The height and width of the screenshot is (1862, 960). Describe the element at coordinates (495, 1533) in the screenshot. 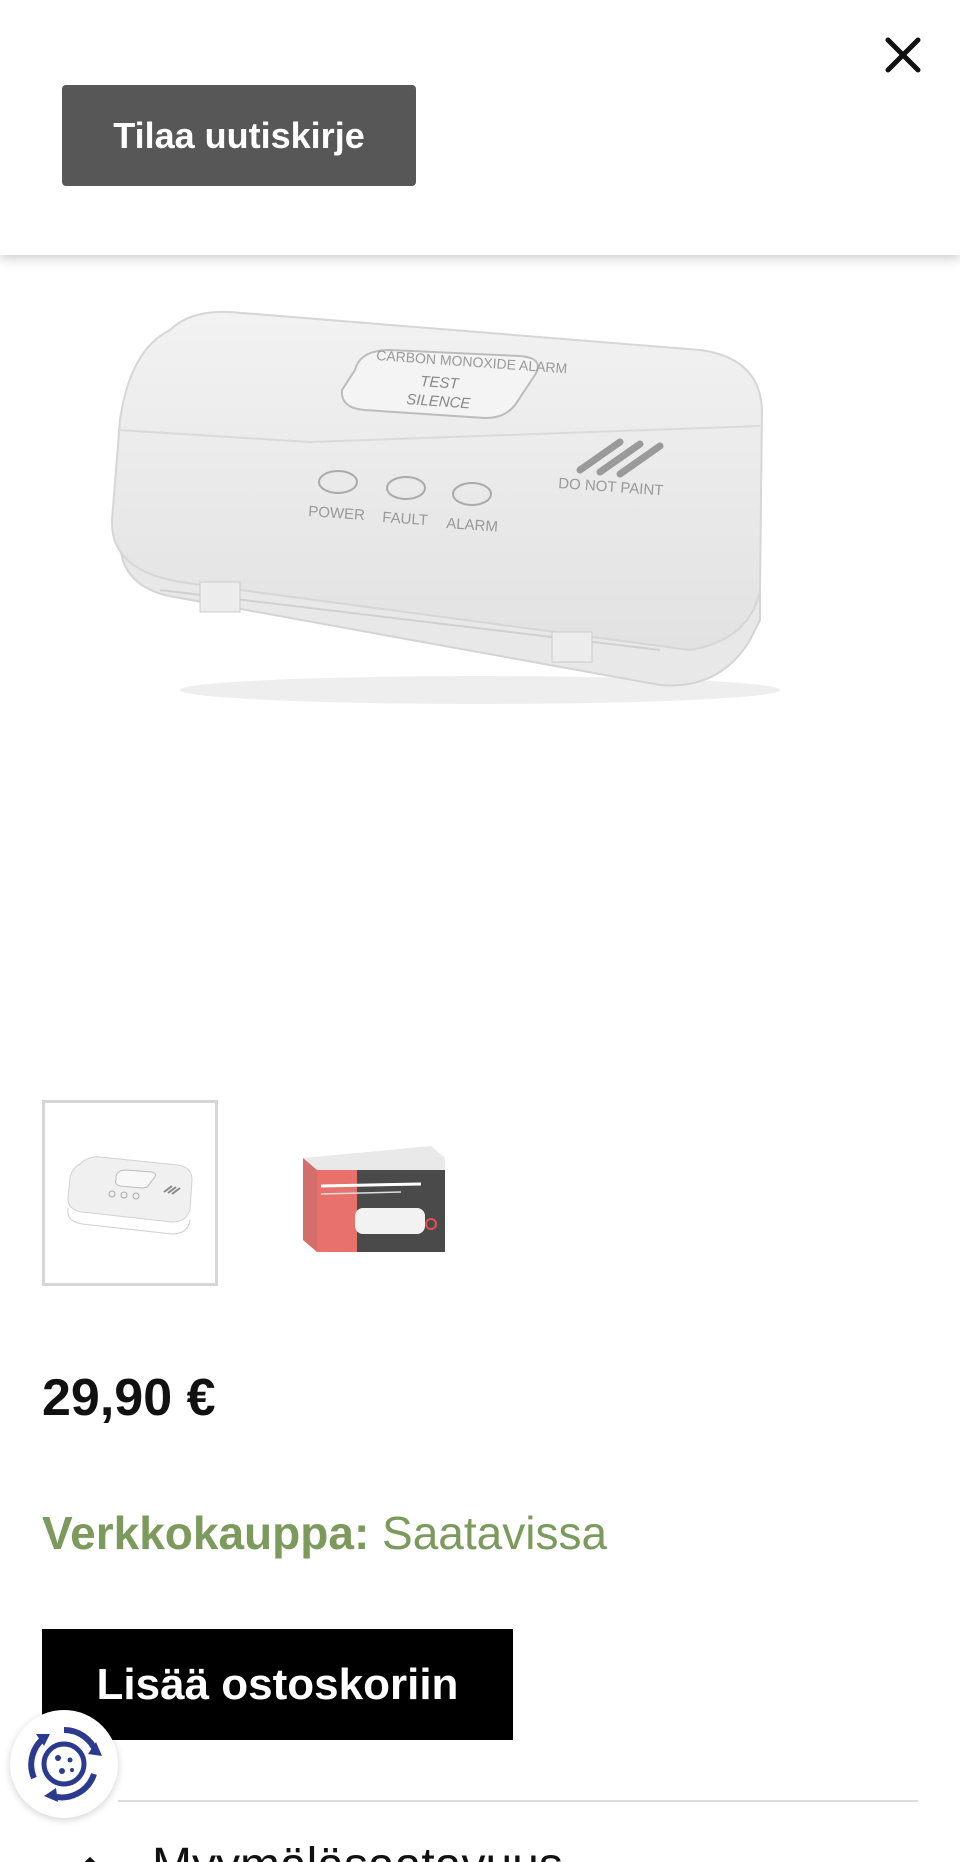

I see `availability-value: Saatavissa` at that location.